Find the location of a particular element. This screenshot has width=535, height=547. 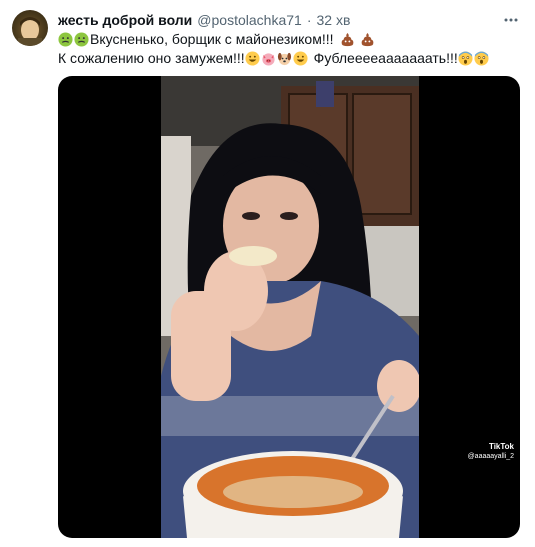

tweet-text-line-2-text-a: К сожалению оно замужем!!! is located at coordinates (151, 58).